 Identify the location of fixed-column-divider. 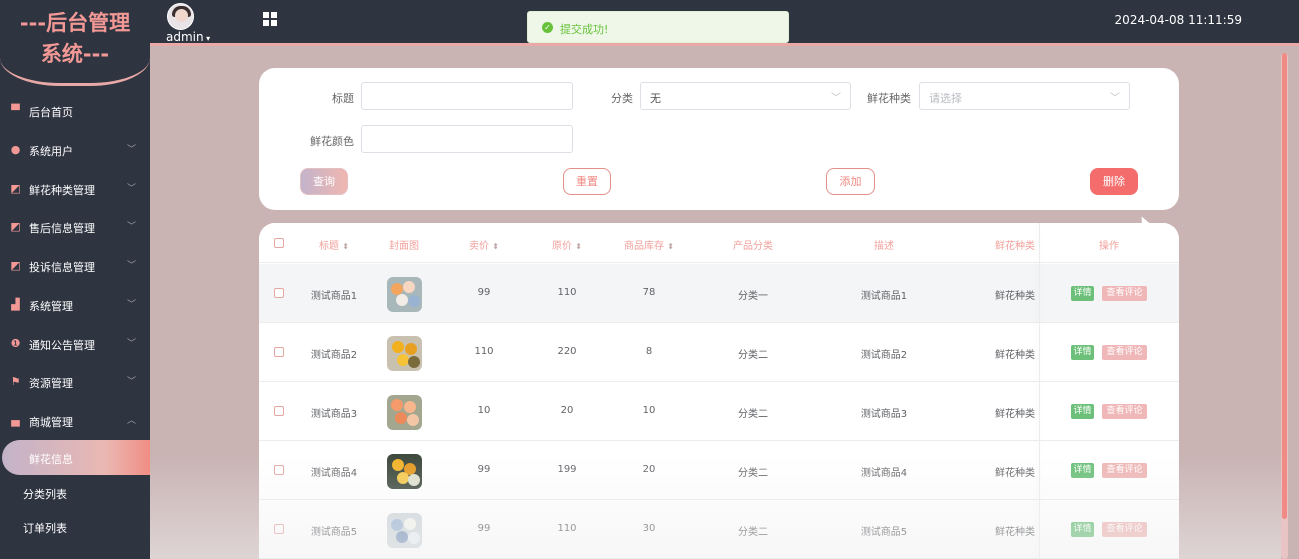
(1039, 391).